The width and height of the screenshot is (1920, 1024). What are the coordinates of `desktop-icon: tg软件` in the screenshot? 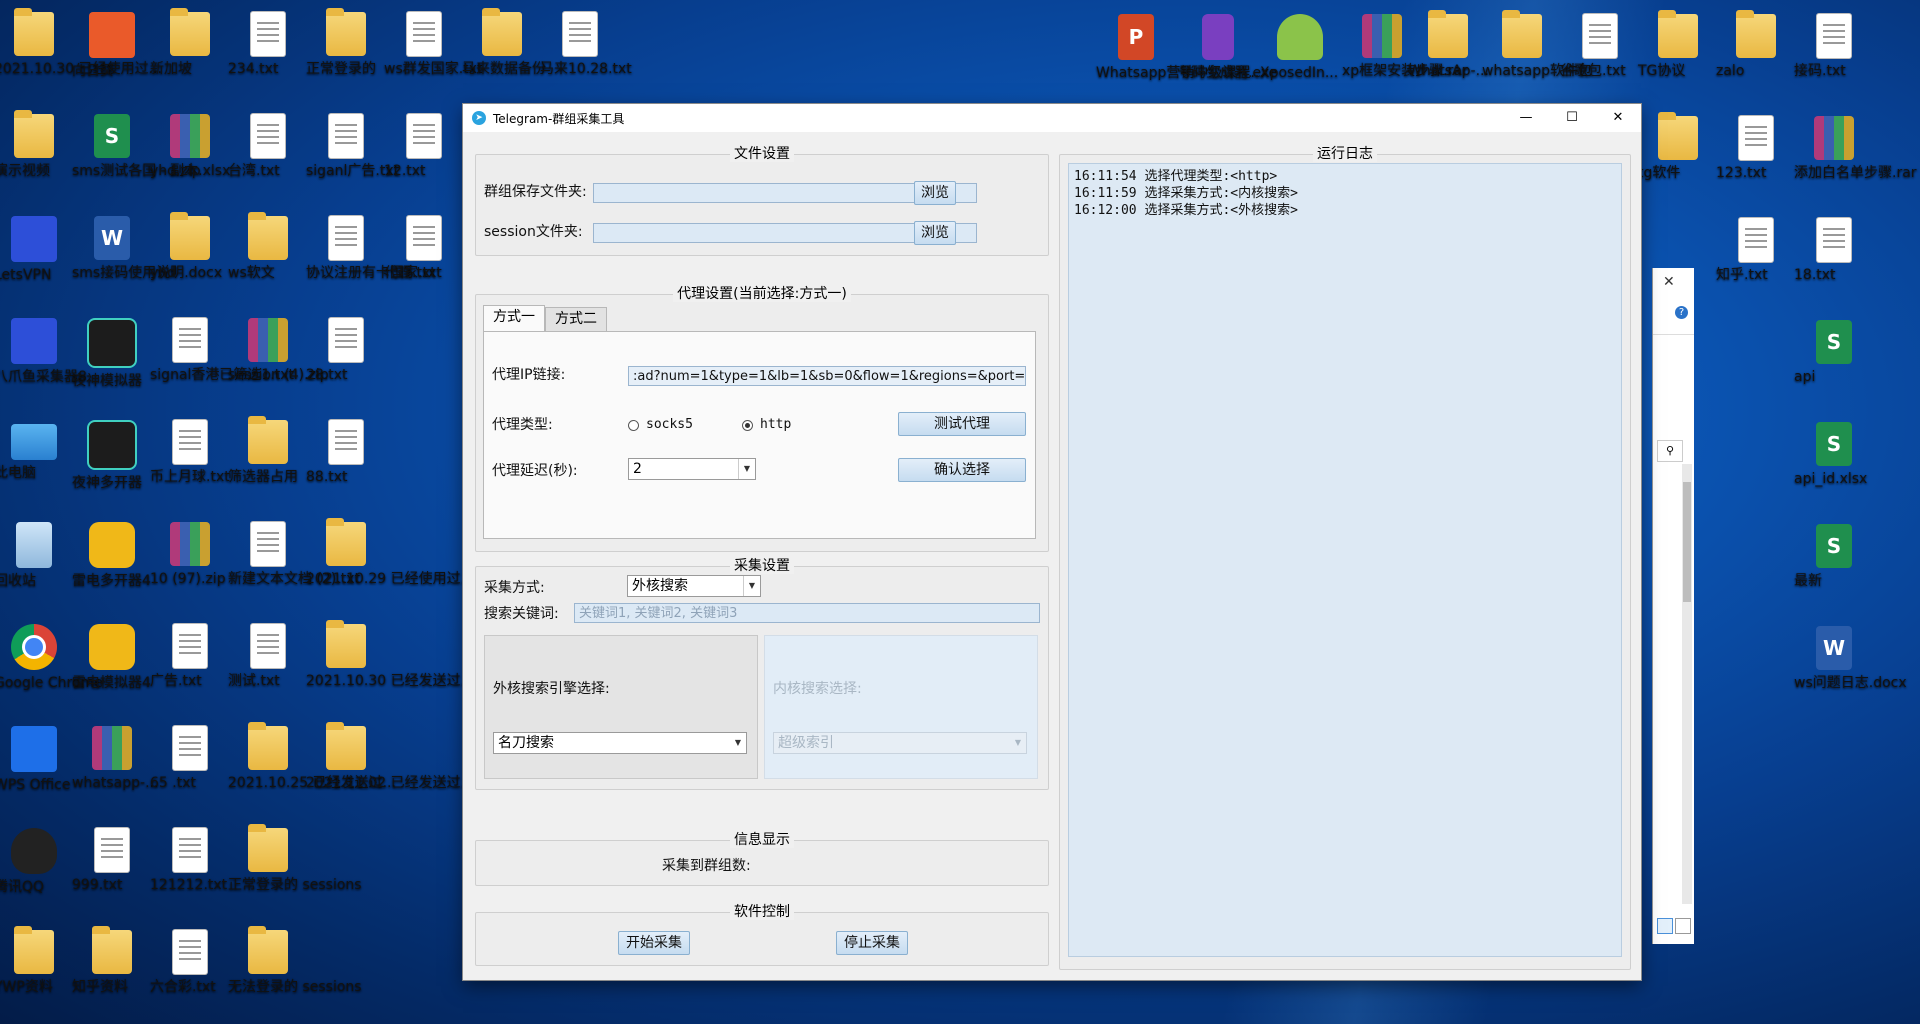 It's located at (1678, 160).